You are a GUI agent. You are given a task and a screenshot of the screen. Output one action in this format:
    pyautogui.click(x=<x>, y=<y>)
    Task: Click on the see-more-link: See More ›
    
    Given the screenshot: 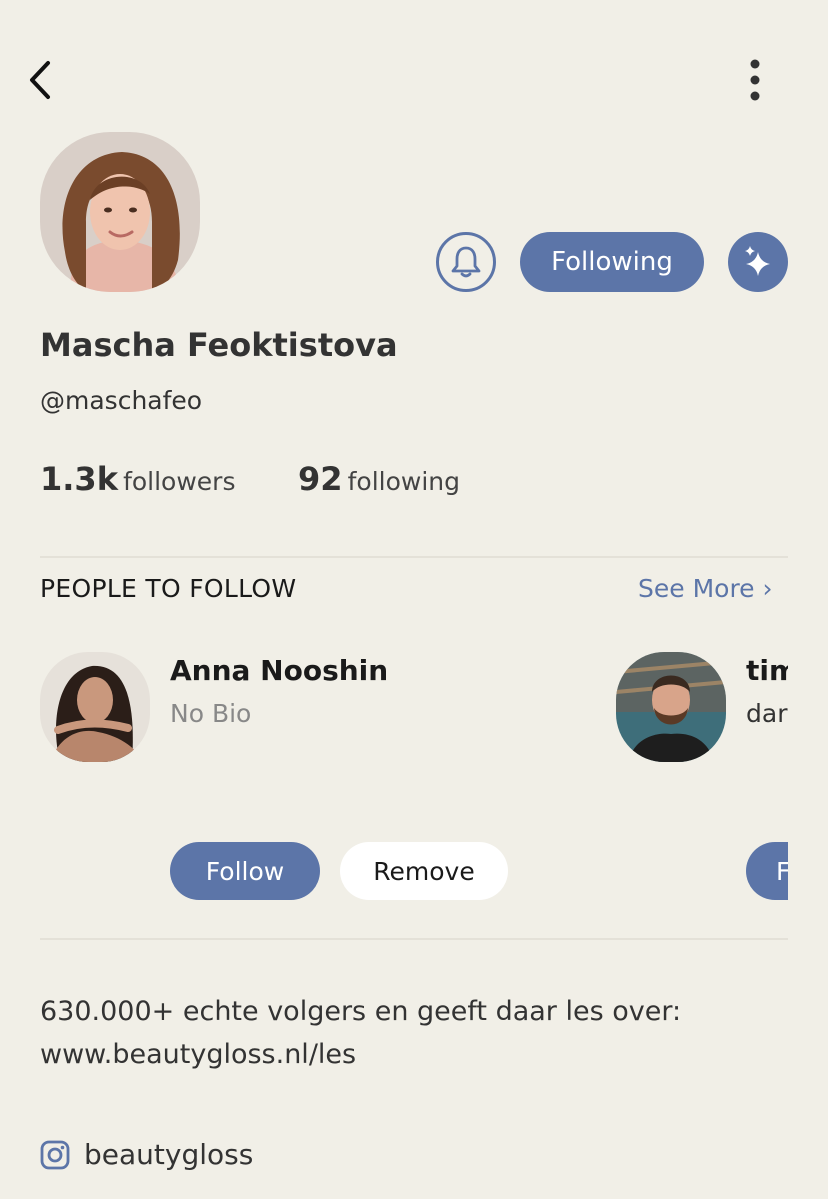 What is the action you would take?
    pyautogui.click(x=705, y=588)
    